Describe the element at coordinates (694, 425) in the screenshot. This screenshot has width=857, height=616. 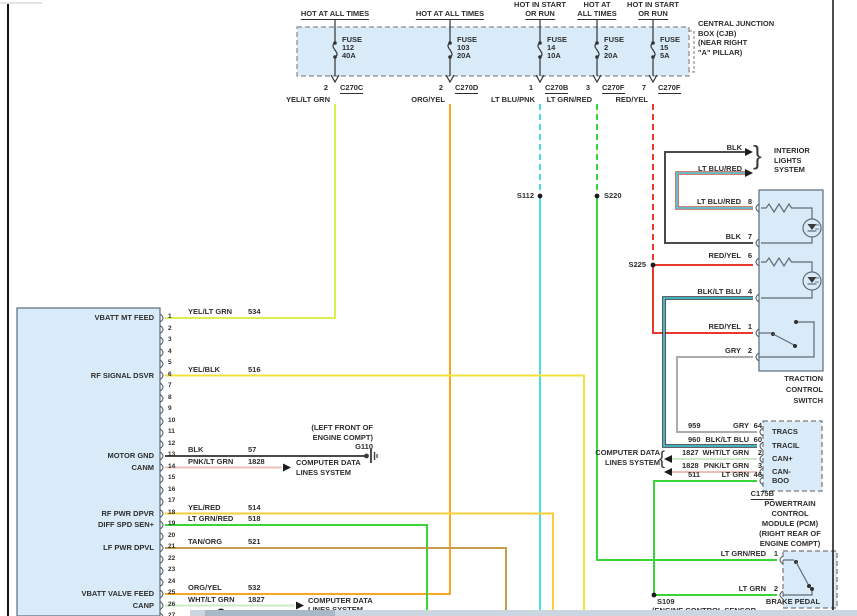
I see `pcm-row1-circ: 959` at that location.